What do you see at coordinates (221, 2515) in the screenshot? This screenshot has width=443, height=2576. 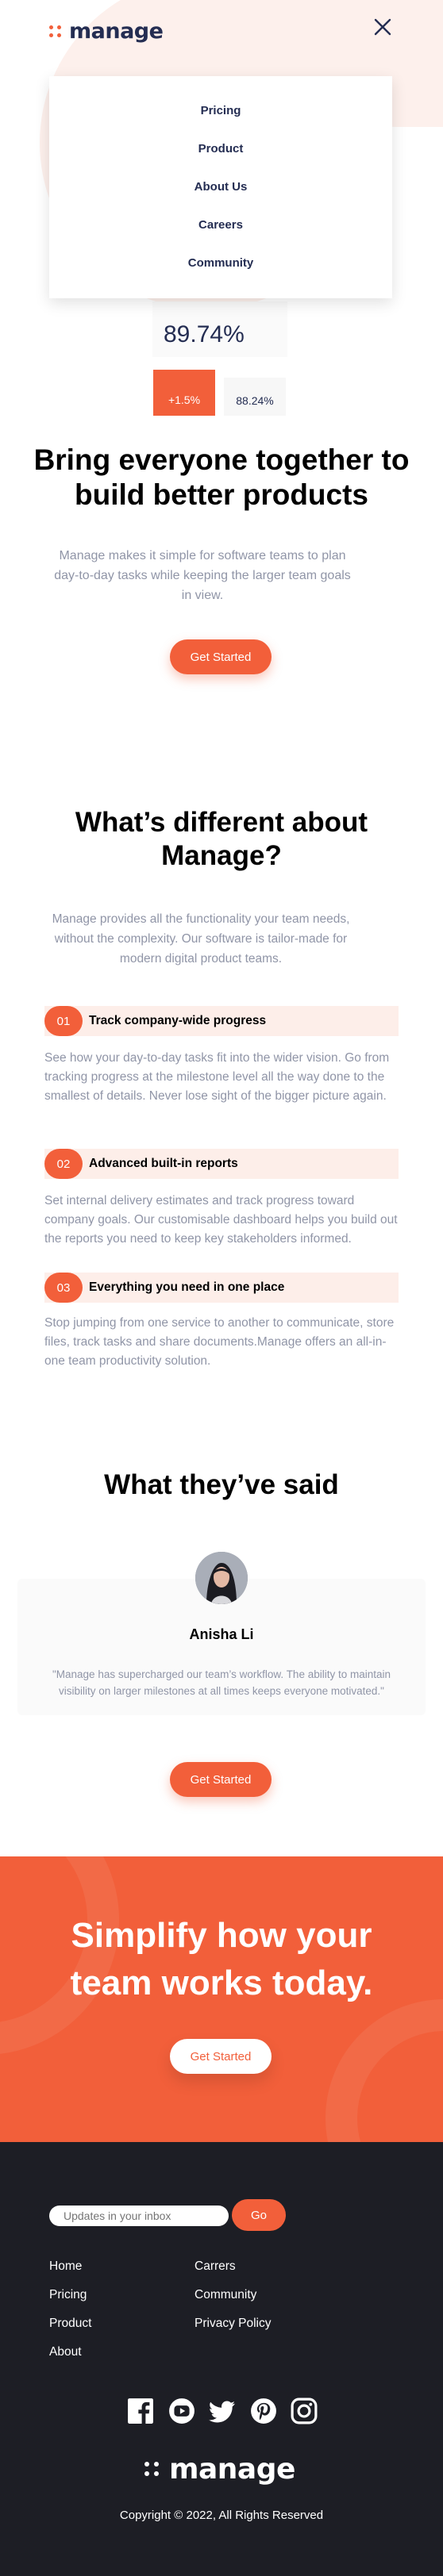 I see `copyright: Copyright © 2022, All Rights Reserved` at bounding box center [221, 2515].